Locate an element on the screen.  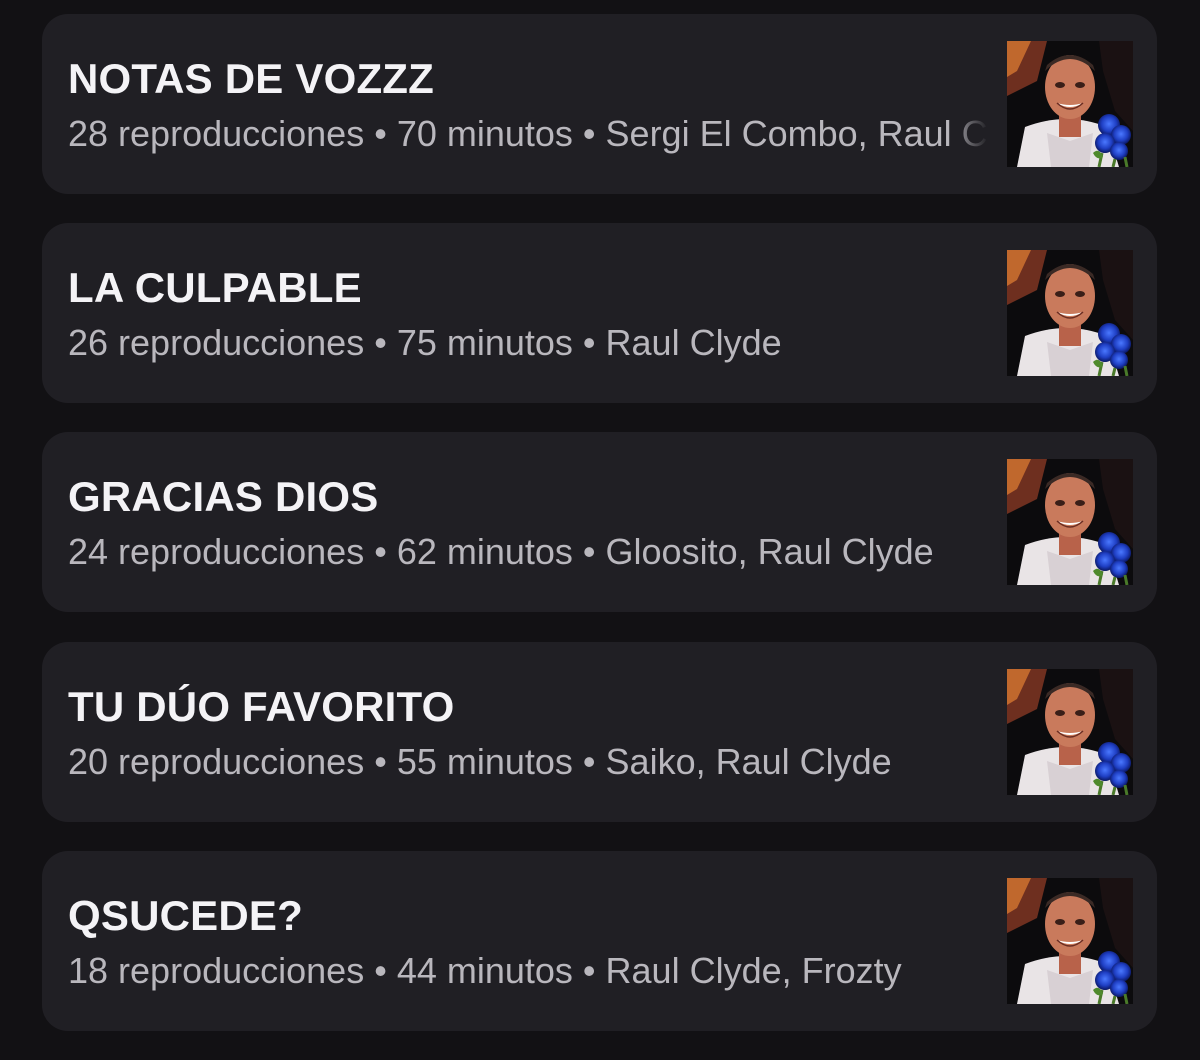
artists: Saiko, Raul Clyde is located at coordinates (748, 761).